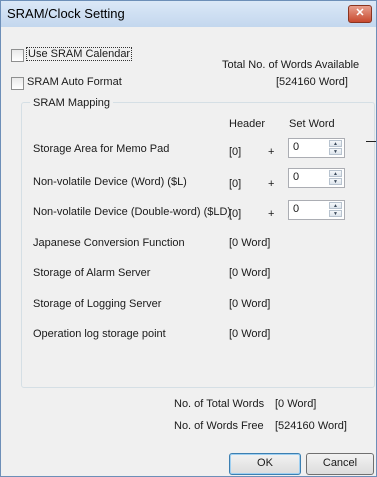 This screenshot has width=377, height=477. I want to click on row-label: Storage of Alarm Server, so click(92, 273).